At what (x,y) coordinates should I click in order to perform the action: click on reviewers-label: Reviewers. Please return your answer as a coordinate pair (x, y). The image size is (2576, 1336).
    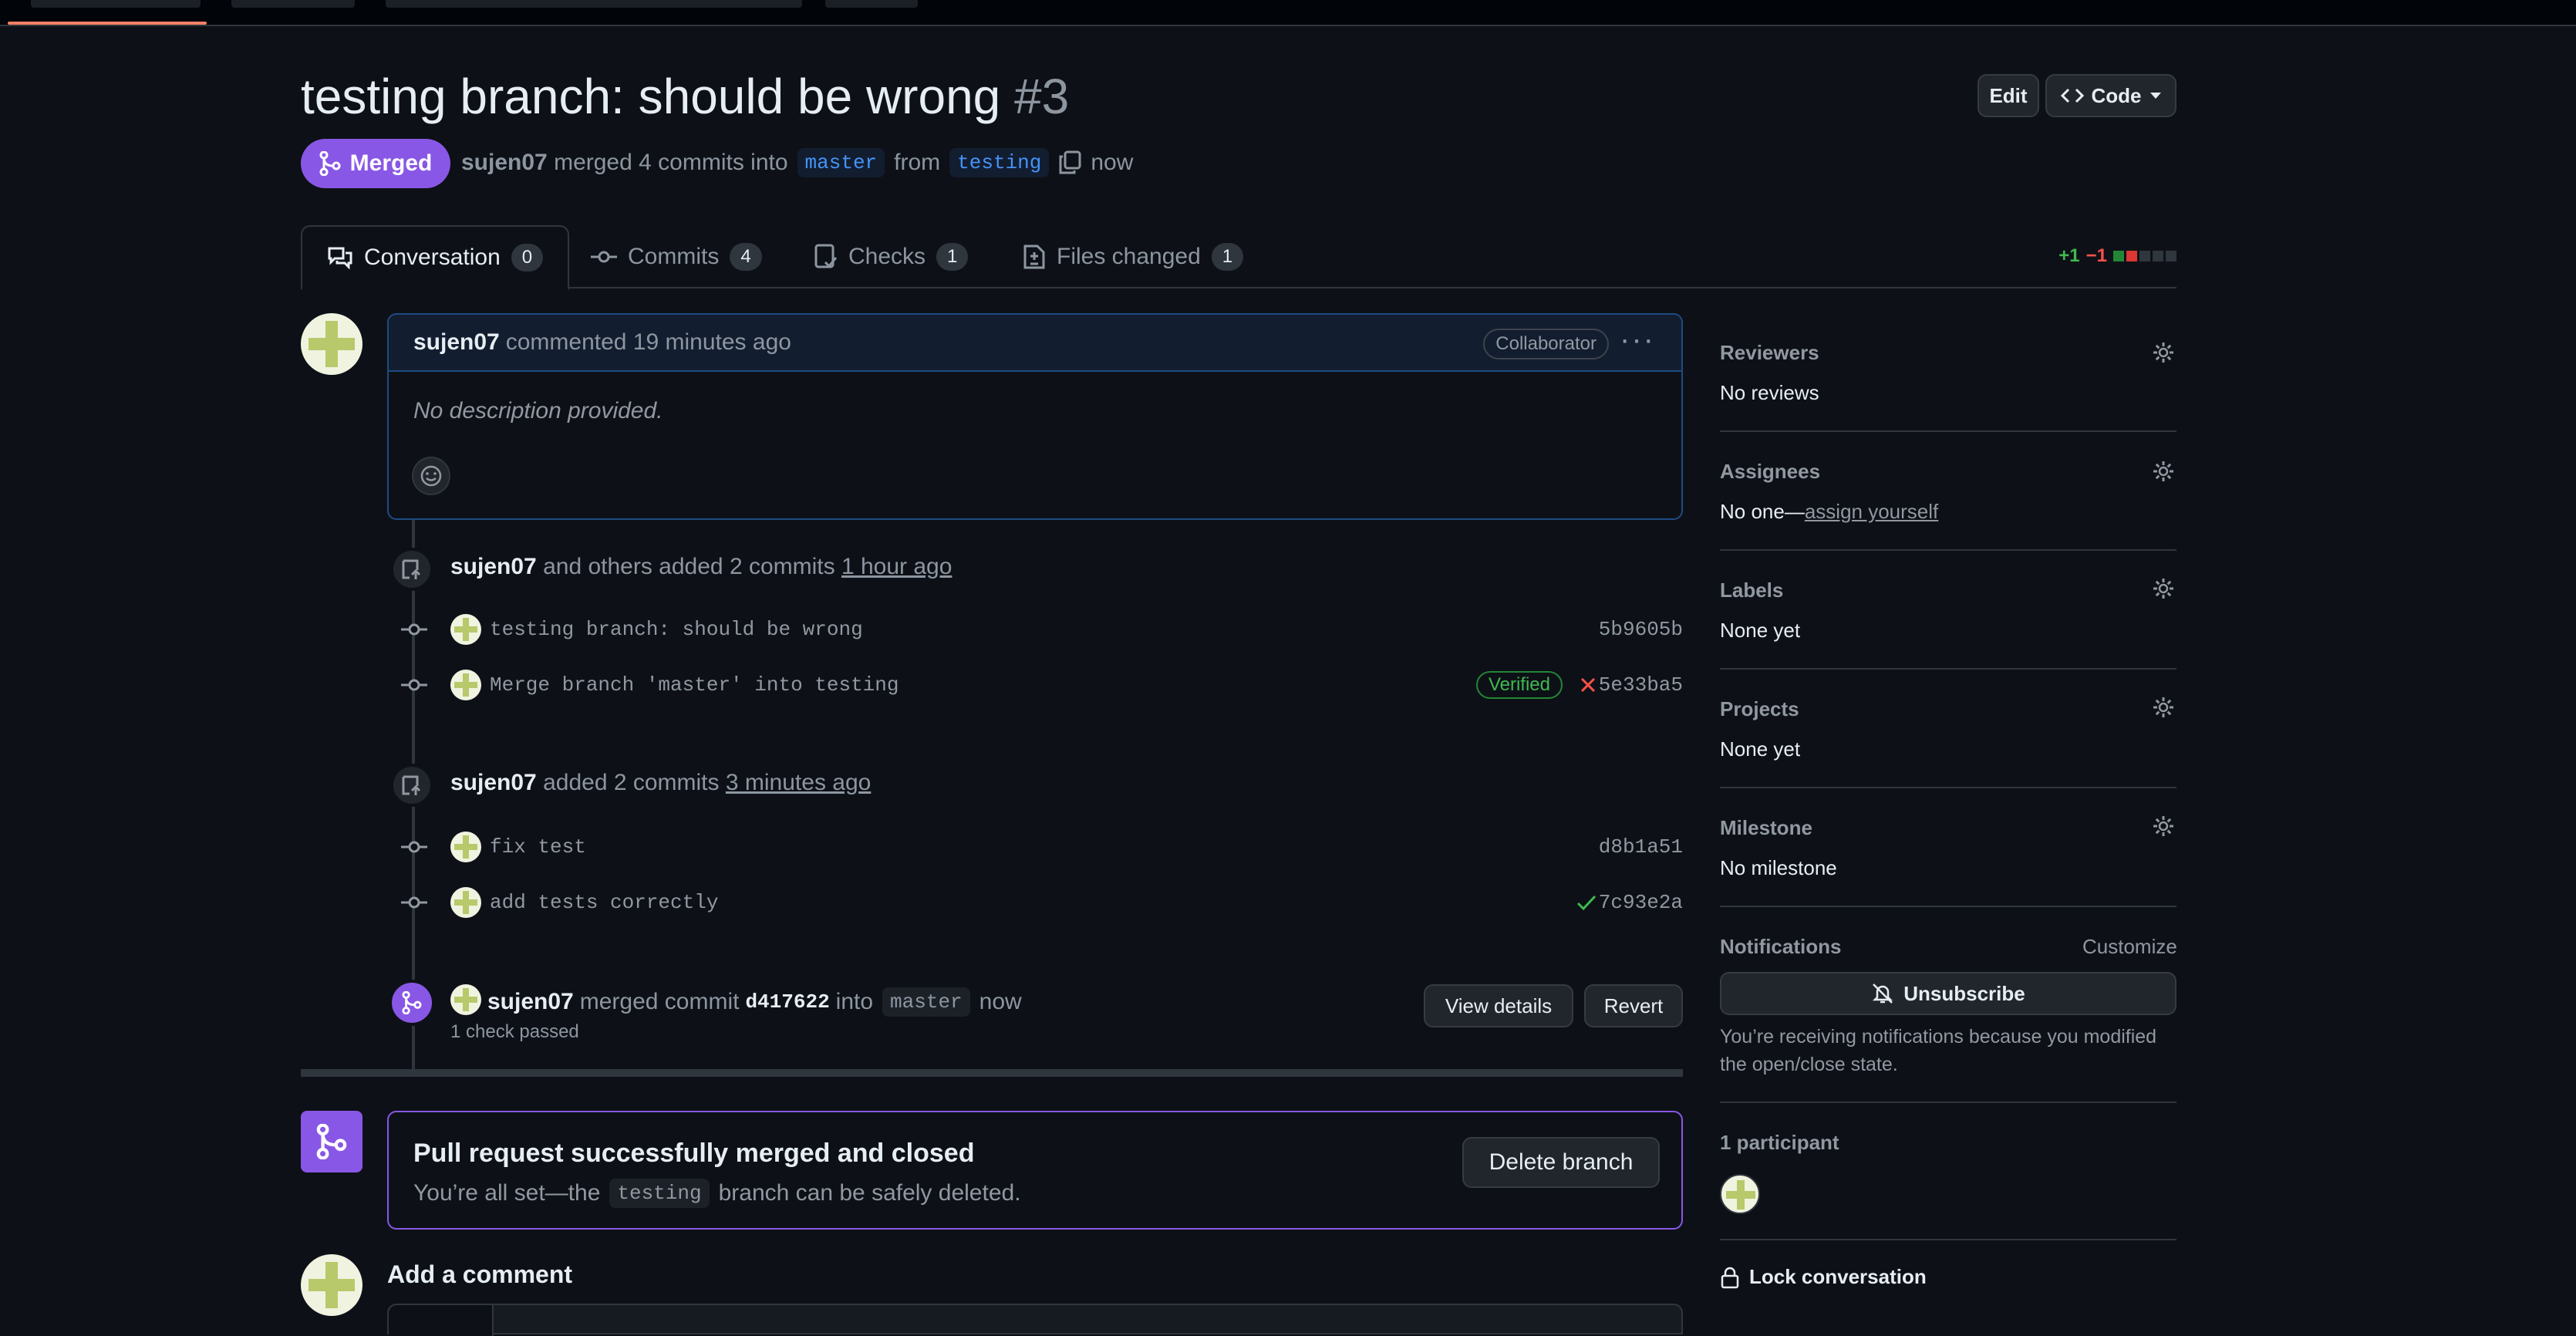
    Looking at the image, I should click on (1769, 353).